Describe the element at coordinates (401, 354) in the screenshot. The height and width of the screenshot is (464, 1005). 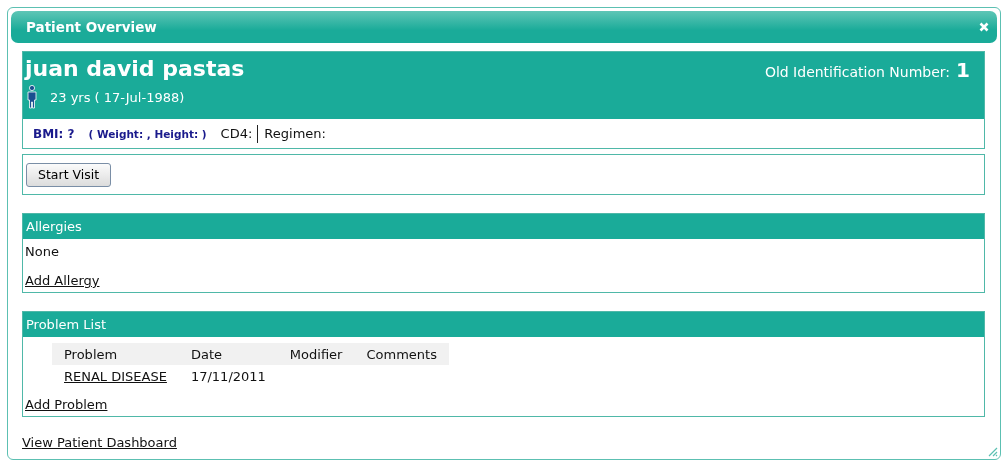
I see `column-header: Comments` at that location.